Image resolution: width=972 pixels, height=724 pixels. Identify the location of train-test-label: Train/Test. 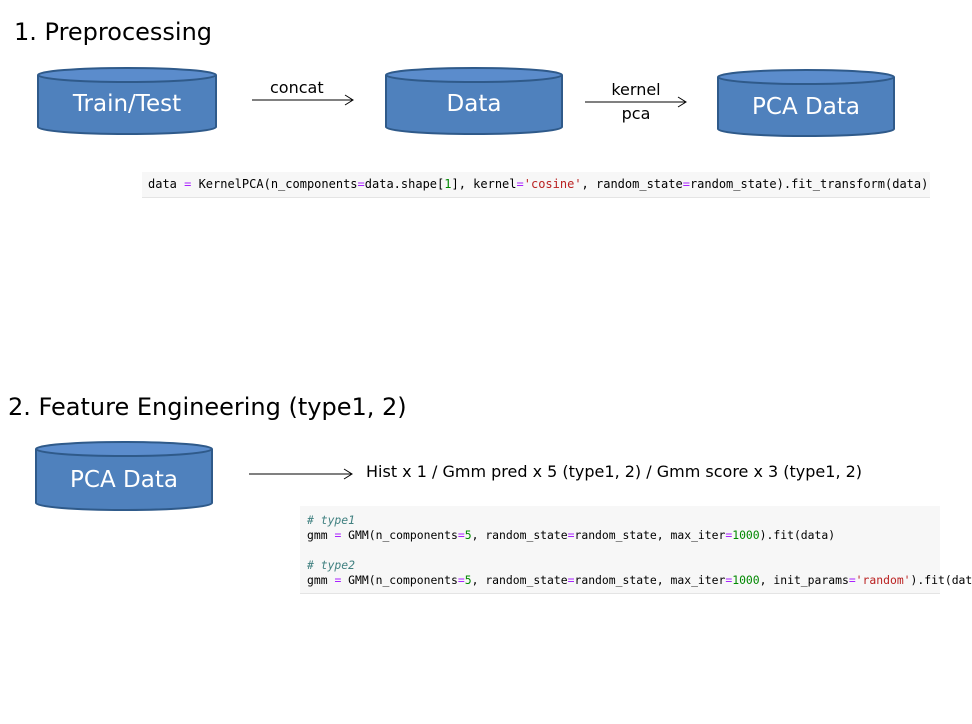
(127, 104).